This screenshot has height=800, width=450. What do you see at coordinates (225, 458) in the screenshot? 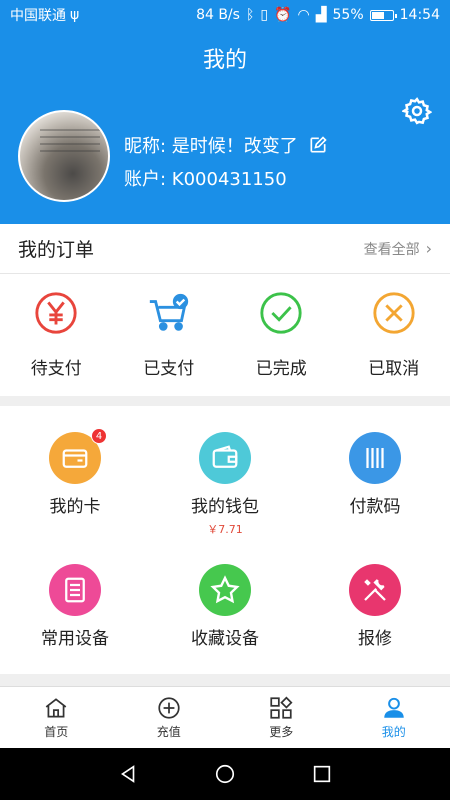
I see `wallet-icon` at bounding box center [225, 458].